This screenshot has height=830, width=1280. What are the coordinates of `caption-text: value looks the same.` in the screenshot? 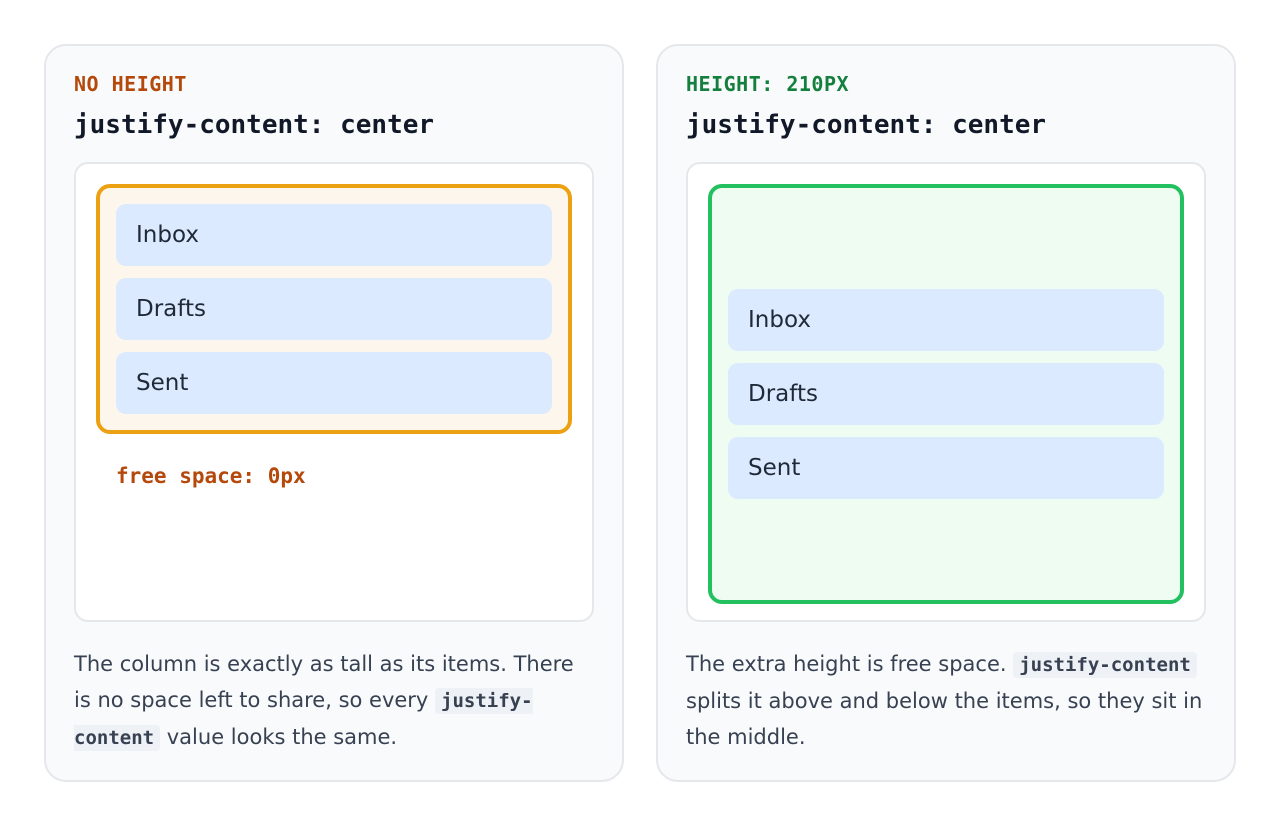 It's located at (279, 737).